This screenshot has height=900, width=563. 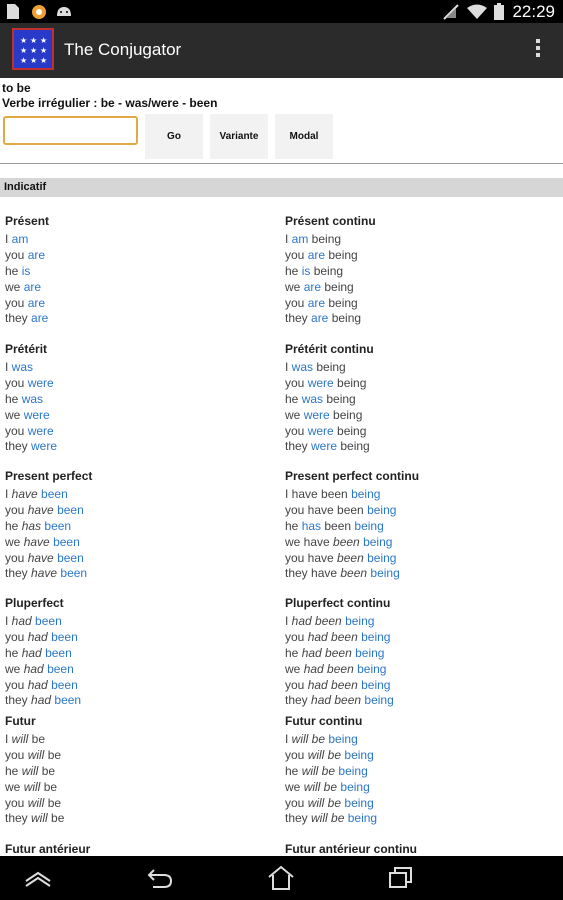 I want to click on tense-title: Pluperfect continu, so click(x=338, y=603).